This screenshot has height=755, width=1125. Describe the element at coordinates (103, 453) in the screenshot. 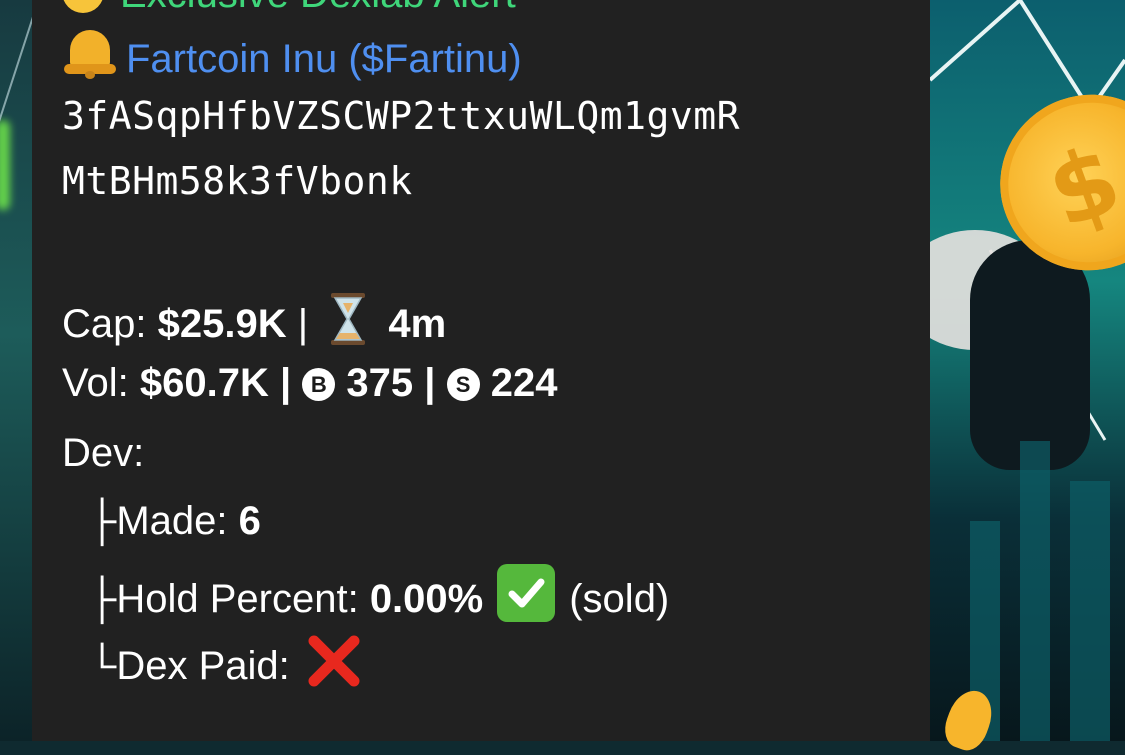

I see `dev-label: Dev:` at that location.